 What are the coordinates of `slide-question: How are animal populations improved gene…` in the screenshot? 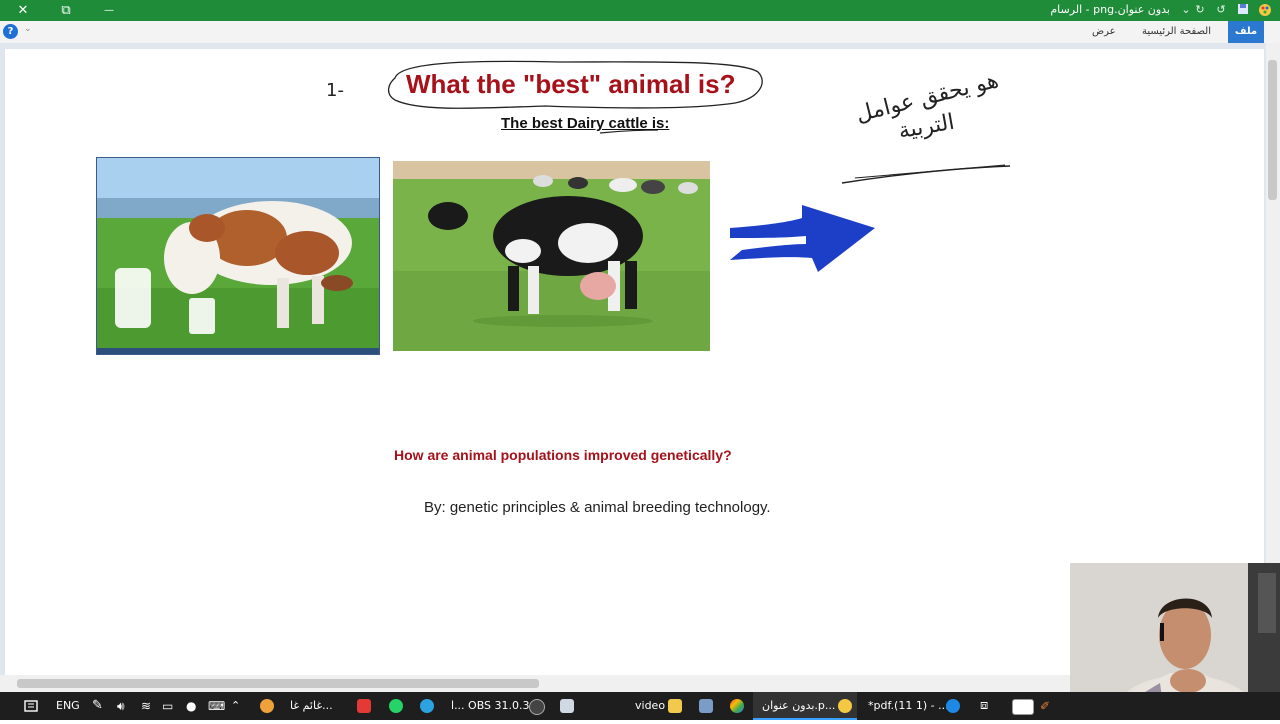 It's located at (563, 455).